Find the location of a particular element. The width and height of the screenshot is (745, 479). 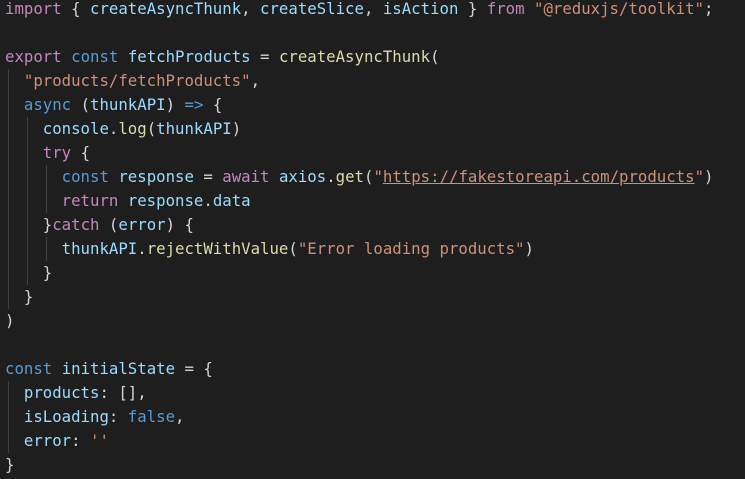

code-line: isLoading: false, is located at coordinates (95, 417).